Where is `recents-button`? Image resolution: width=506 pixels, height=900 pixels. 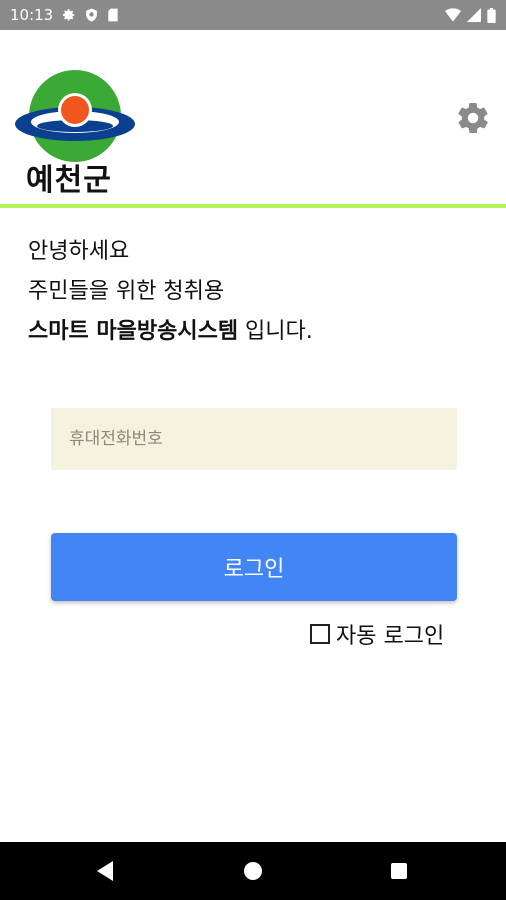
recents-button is located at coordinates (399, 871).